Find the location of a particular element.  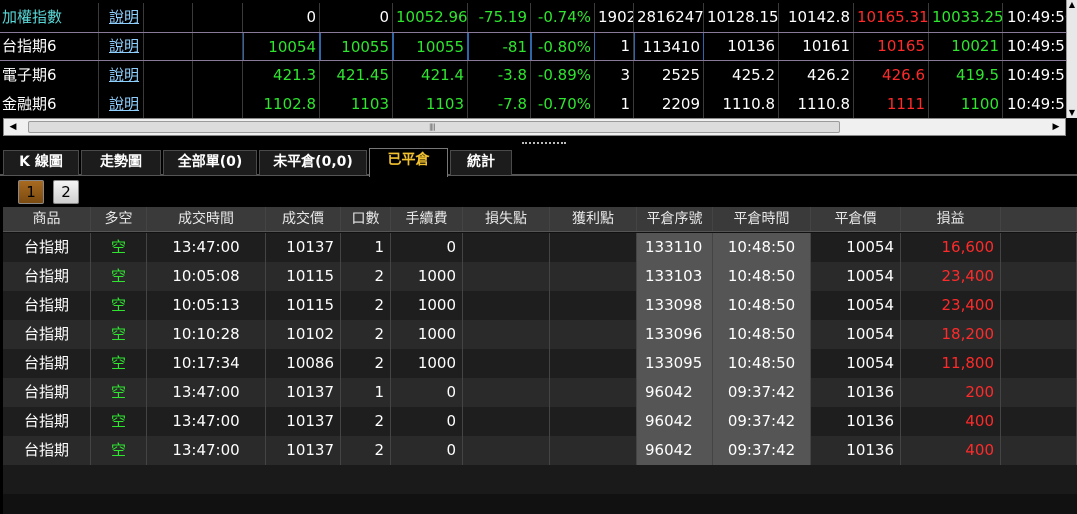

quote-low: 10021 is located at coordinates (966, 46).